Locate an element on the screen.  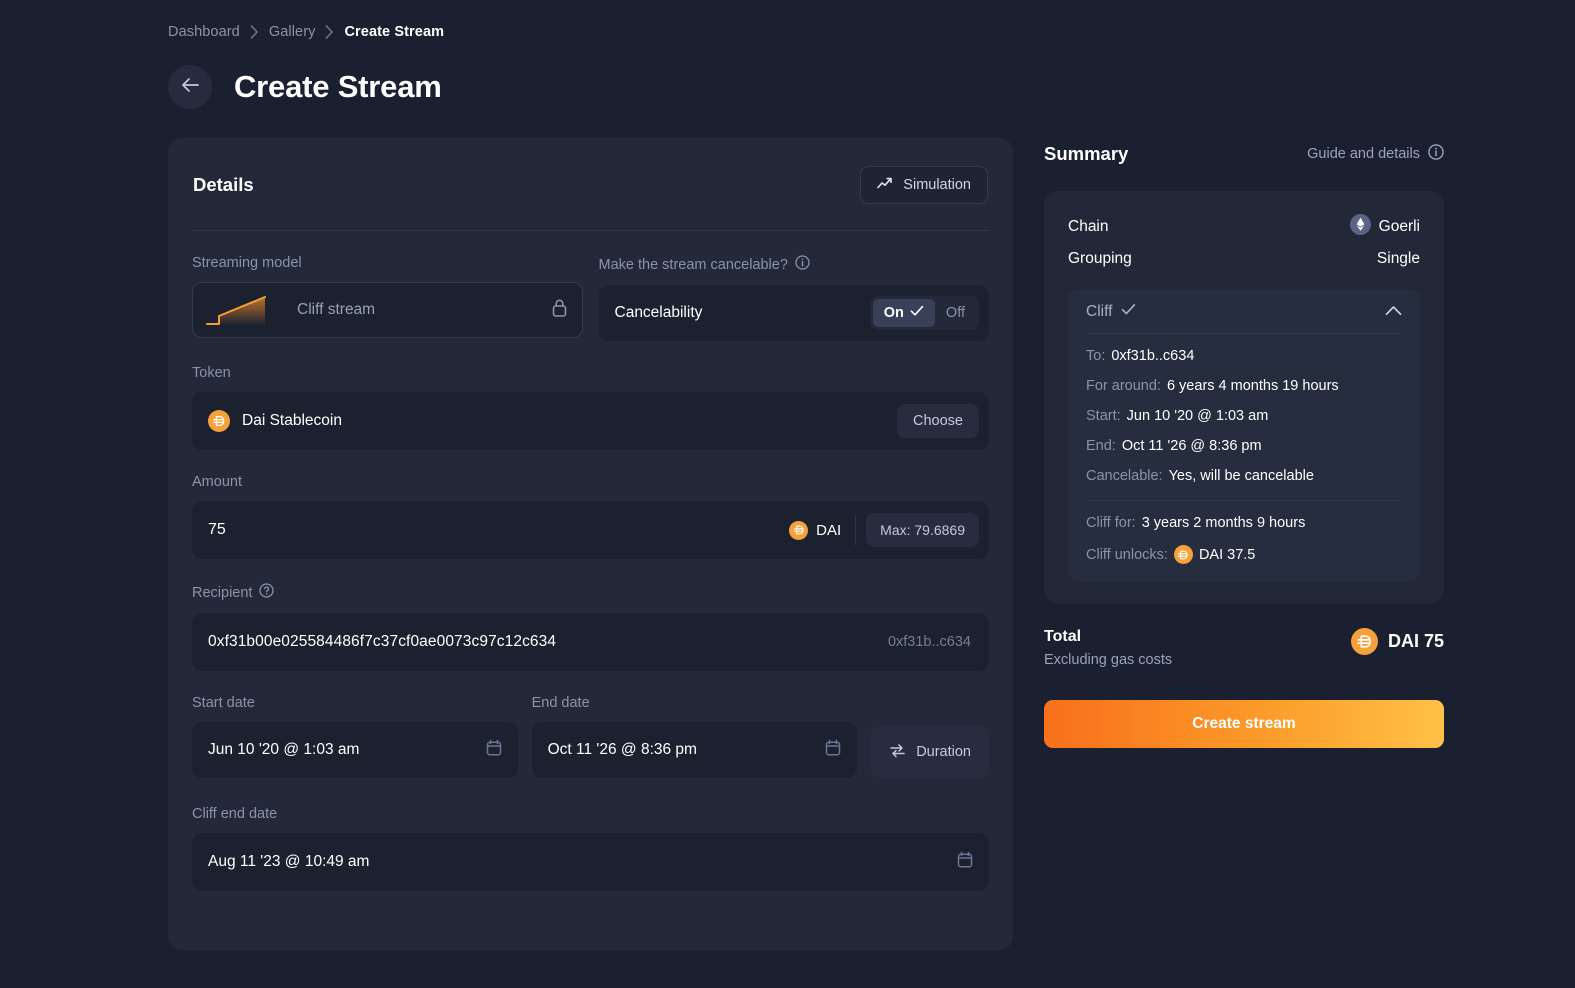
chain-value-wrap: Goerli is located at coordinates (1384, 227).